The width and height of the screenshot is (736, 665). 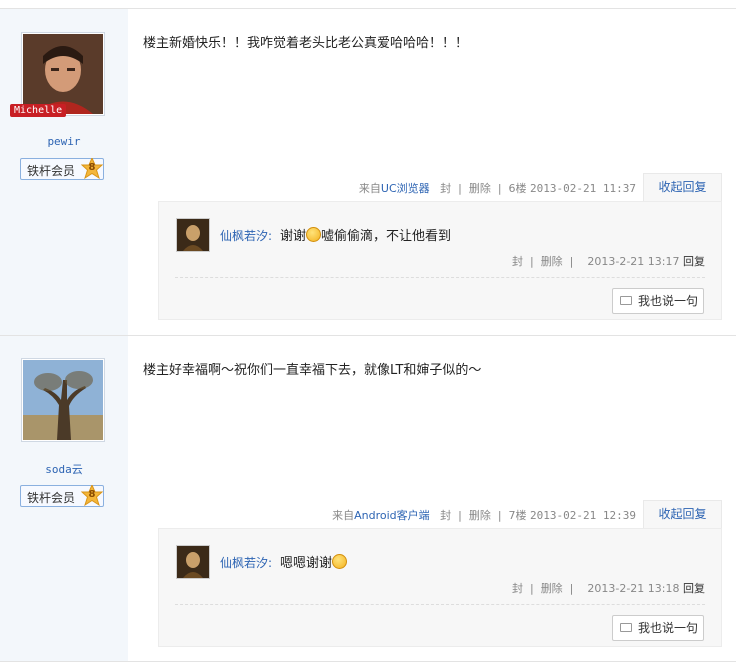 I want to click on author-name: pewir, so click(x=64, y=141).